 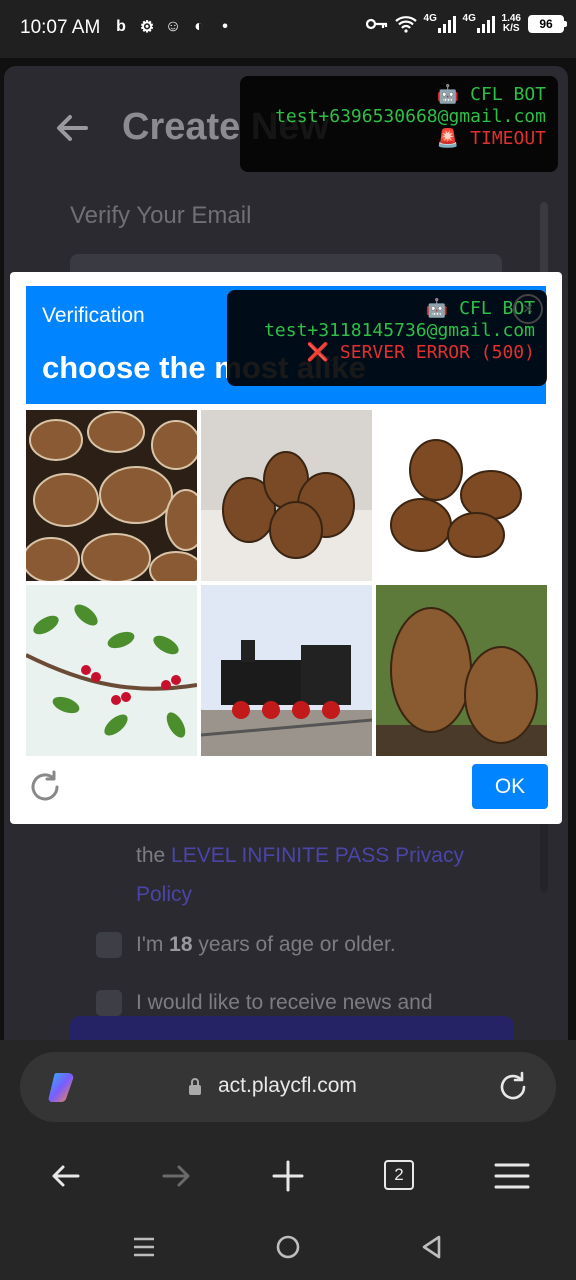 I want to click on status-bar: 10:07 AM b ⚙ ☺ ◐ • 4G 4G 1.46 K/S 96, so click(x=288, y=29).